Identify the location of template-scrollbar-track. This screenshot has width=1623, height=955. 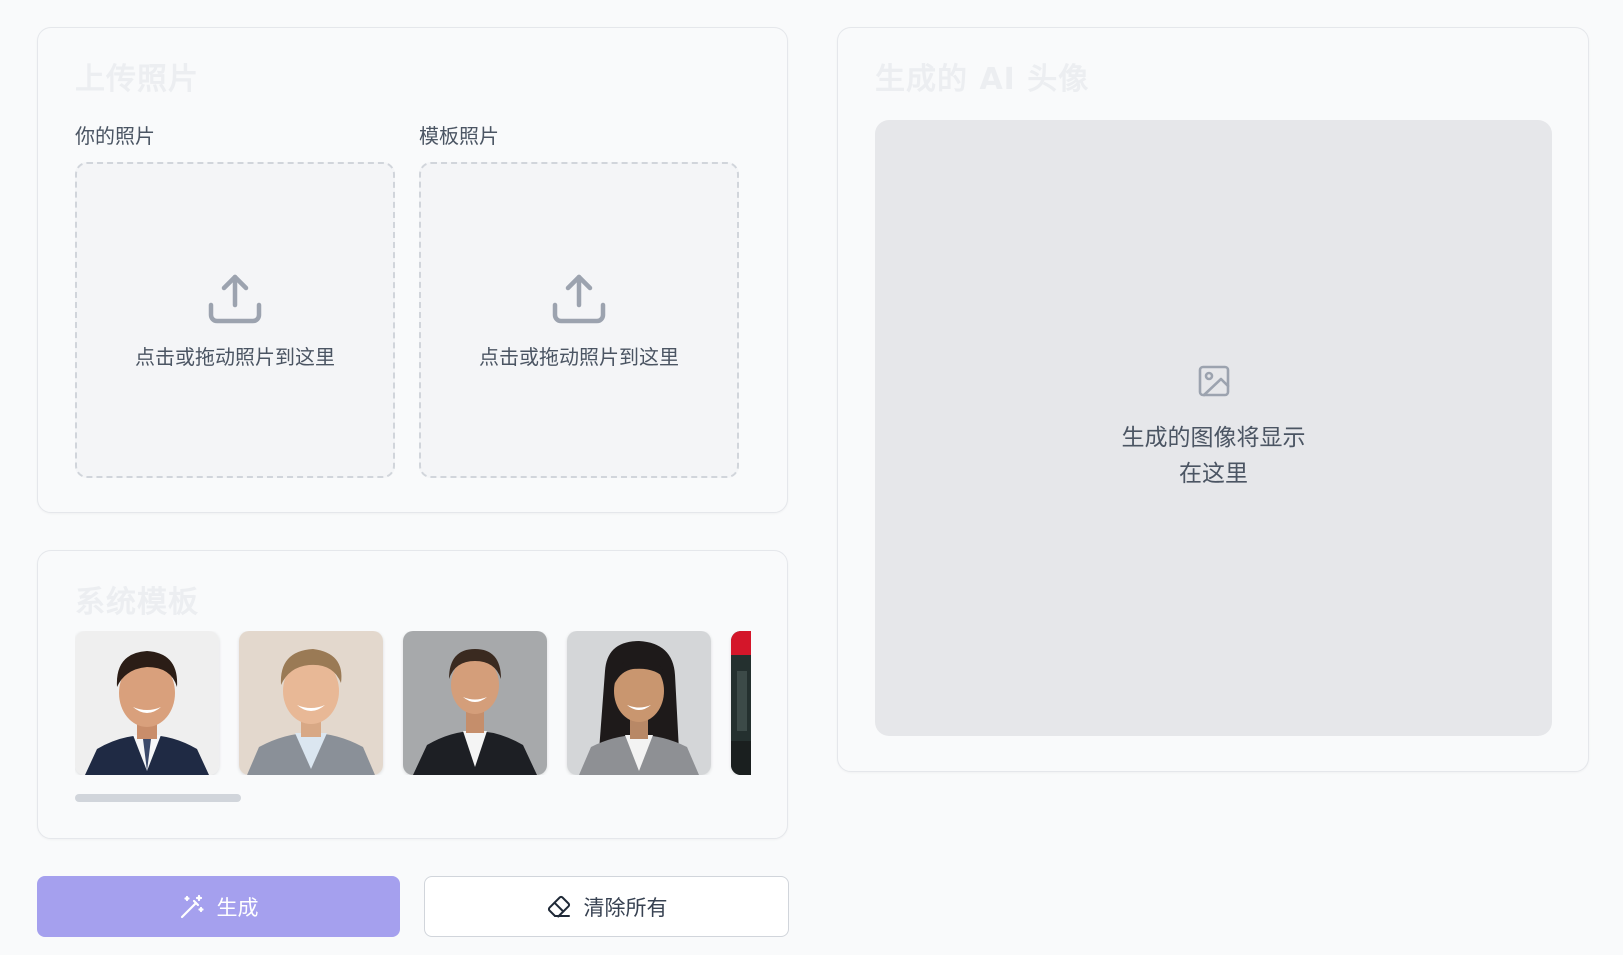
(413, 798).